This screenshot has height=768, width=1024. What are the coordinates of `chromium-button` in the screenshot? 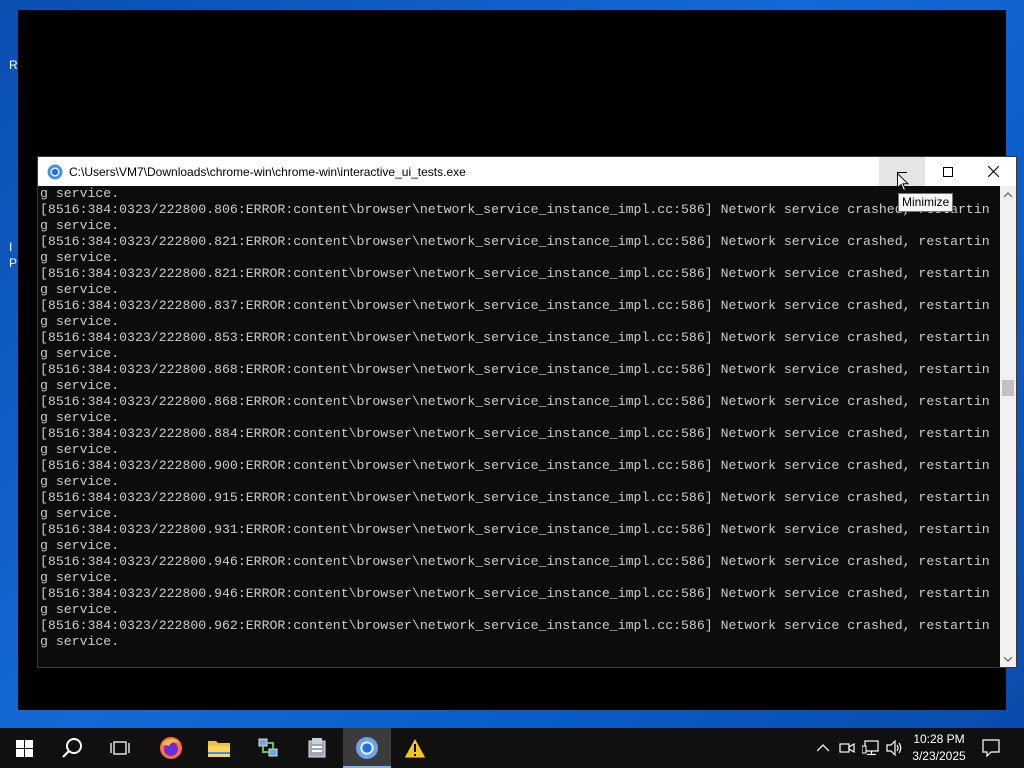 It's located at (367, 748).